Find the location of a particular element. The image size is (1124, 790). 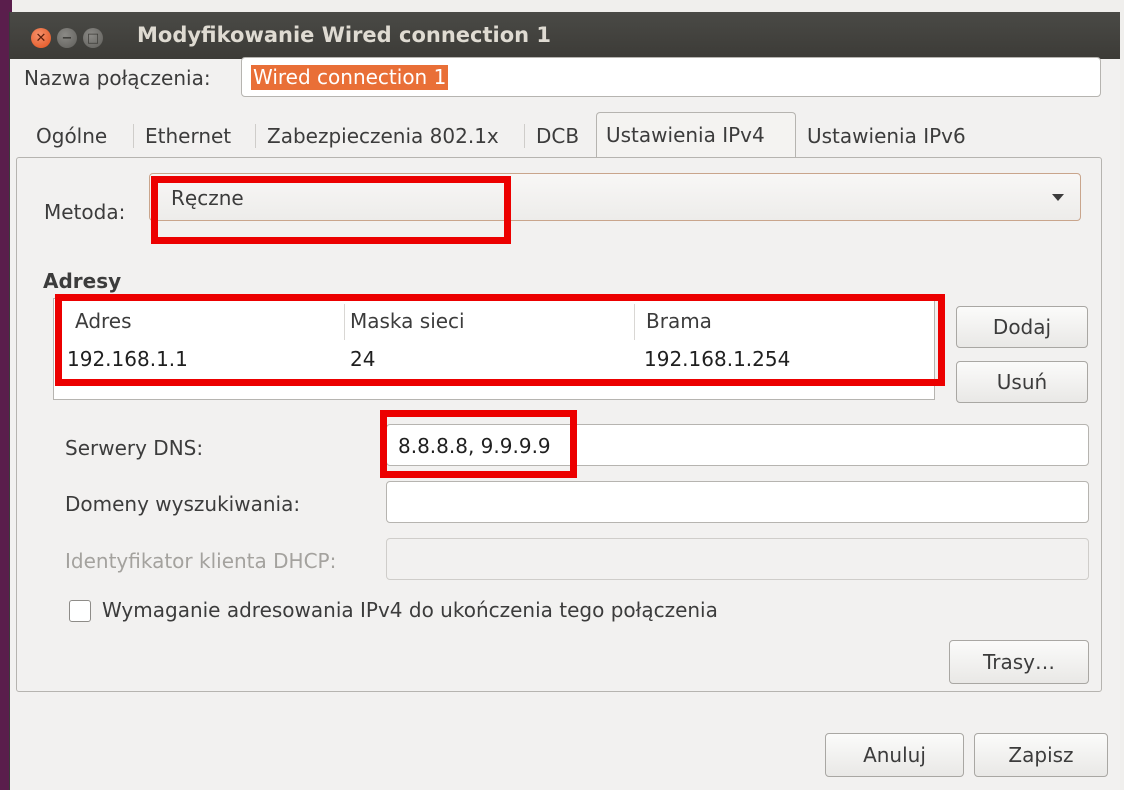

search-domains-label: Domeny wyszukiwania: is located at coordinates (183, 504).